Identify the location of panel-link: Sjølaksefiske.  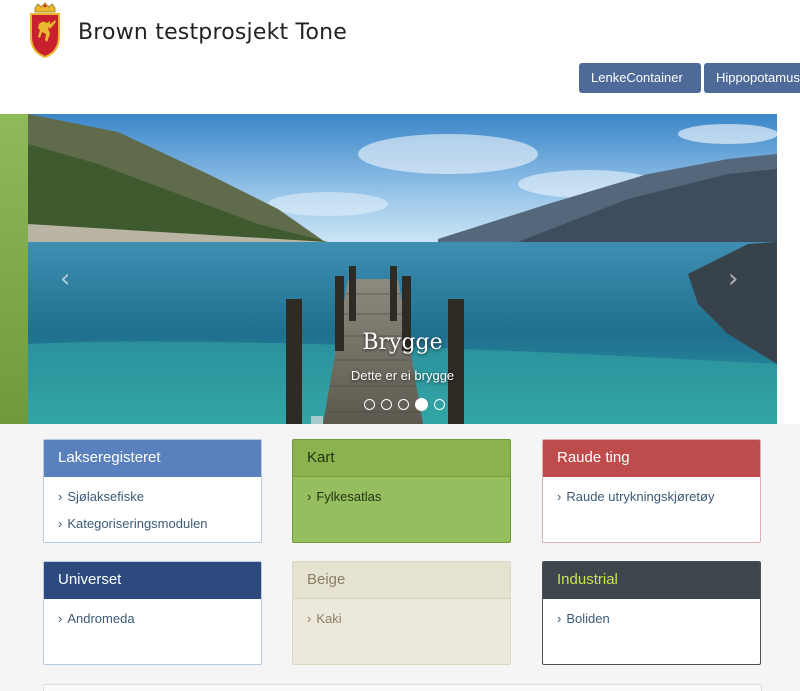
(152, 497).